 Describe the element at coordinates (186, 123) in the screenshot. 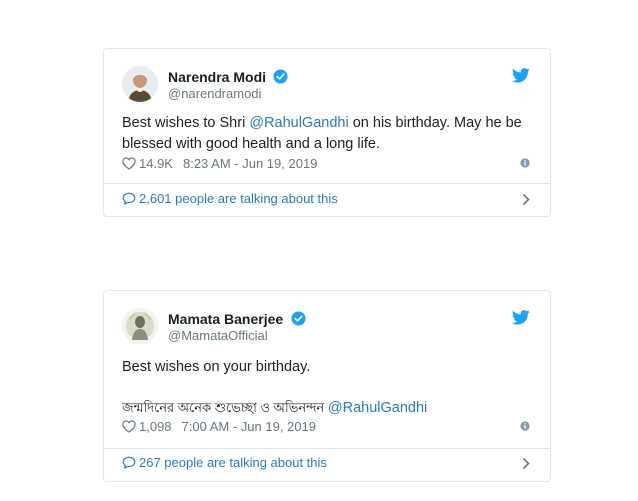

I see `tweet-text-part: Best wishes to Shri` at that location.